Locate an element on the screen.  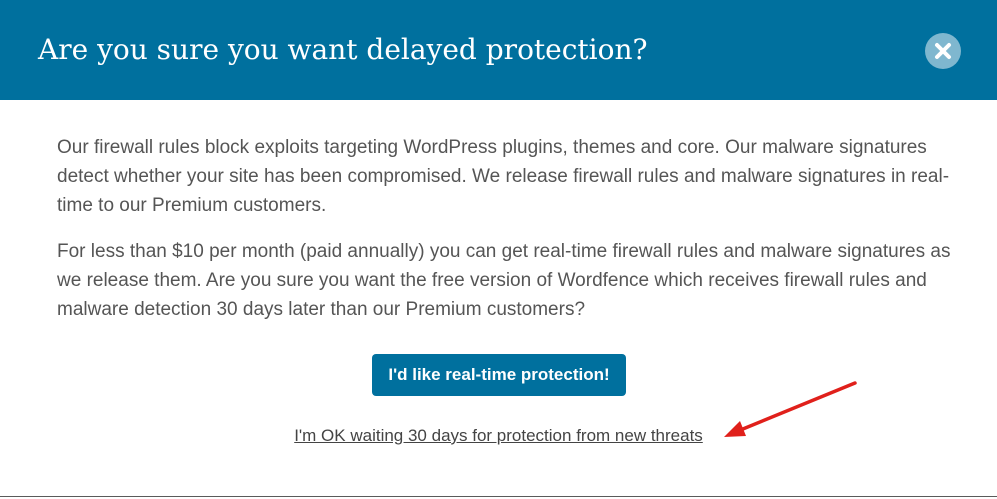
bottom-divider is located at coordinates (498, 496).